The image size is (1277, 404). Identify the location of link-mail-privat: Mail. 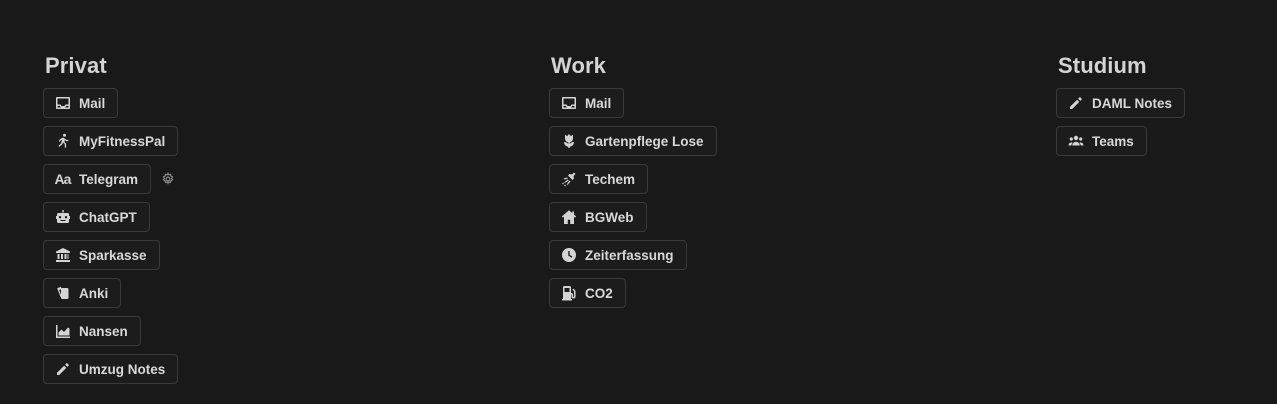
(81, 103).